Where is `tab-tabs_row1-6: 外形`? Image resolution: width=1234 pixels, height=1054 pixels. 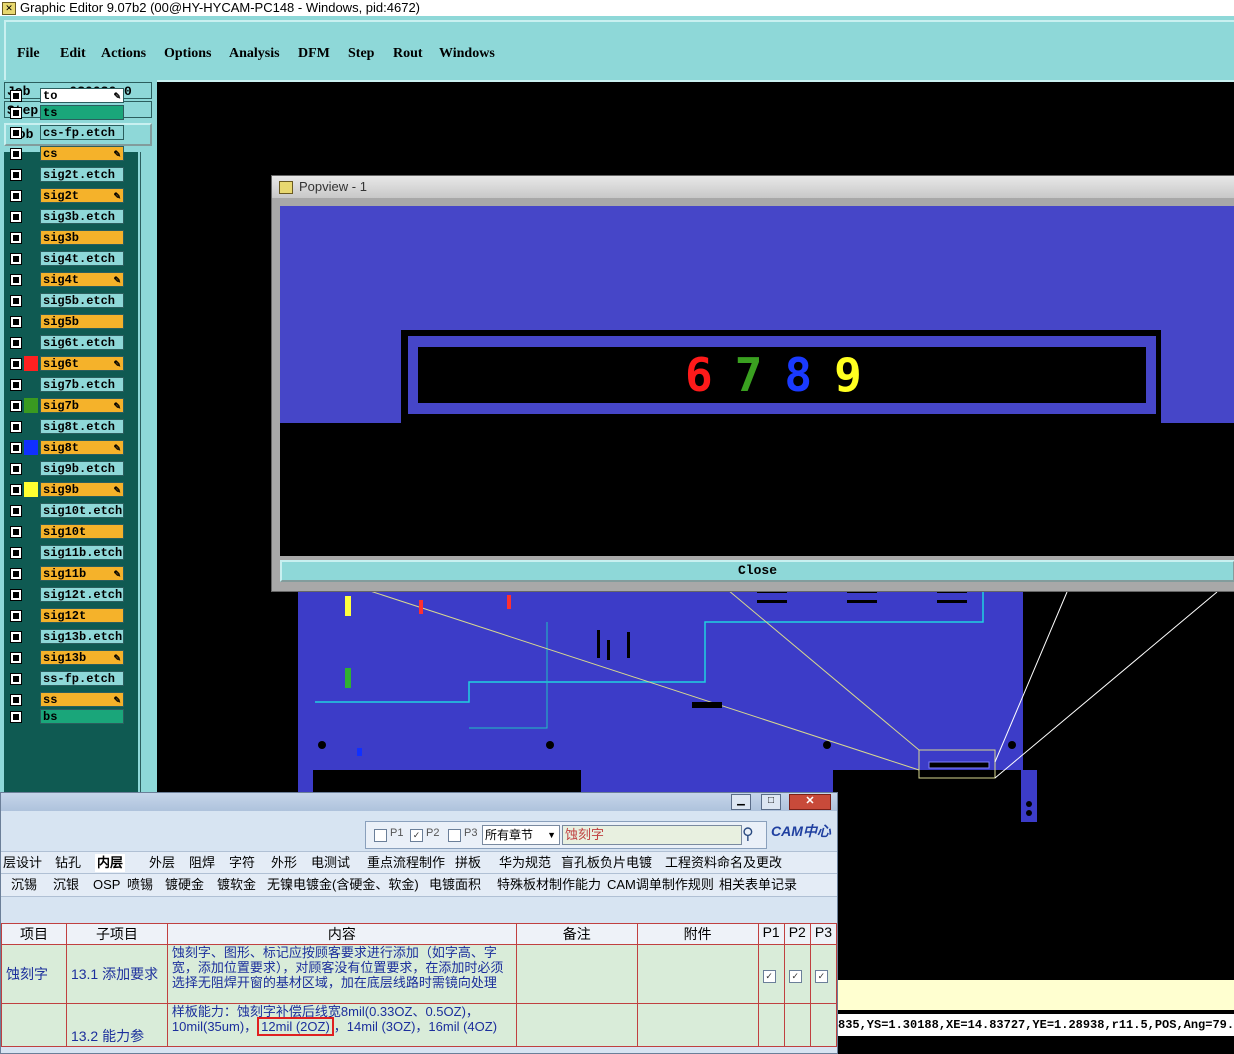 tab-tabs_row1-6: 外形 is located at coordinates (284, 863).